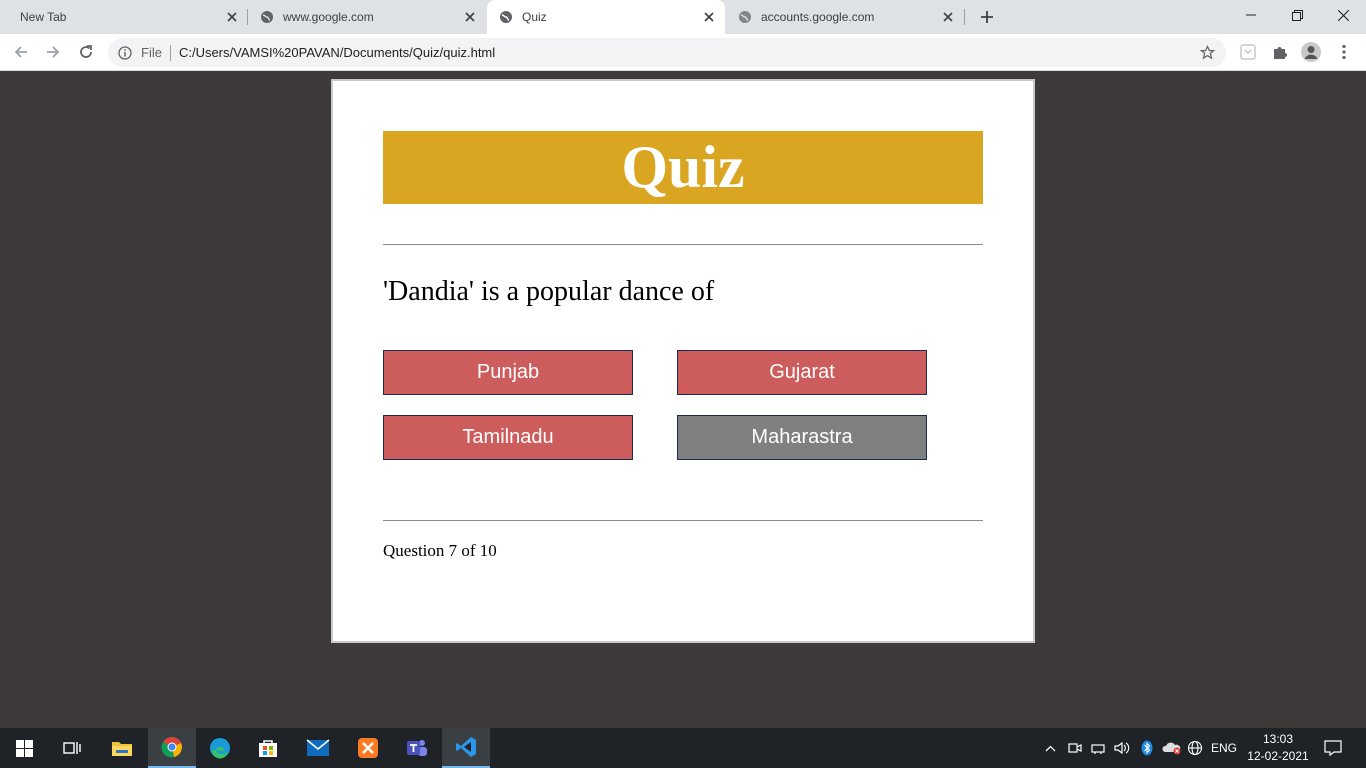 This screenshot has width=1366, height=768. What do you see at coordinates (368, 748) in the screenshot?
I see `xampp-icon` at bounding box center [368, 748].